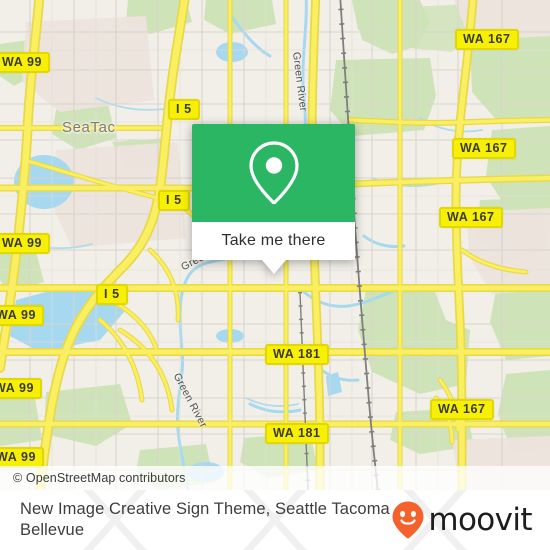  Describe the element at coordinates (408, 520) in the screenshot. I see `moovit-smiley-pin-icon` at that location.